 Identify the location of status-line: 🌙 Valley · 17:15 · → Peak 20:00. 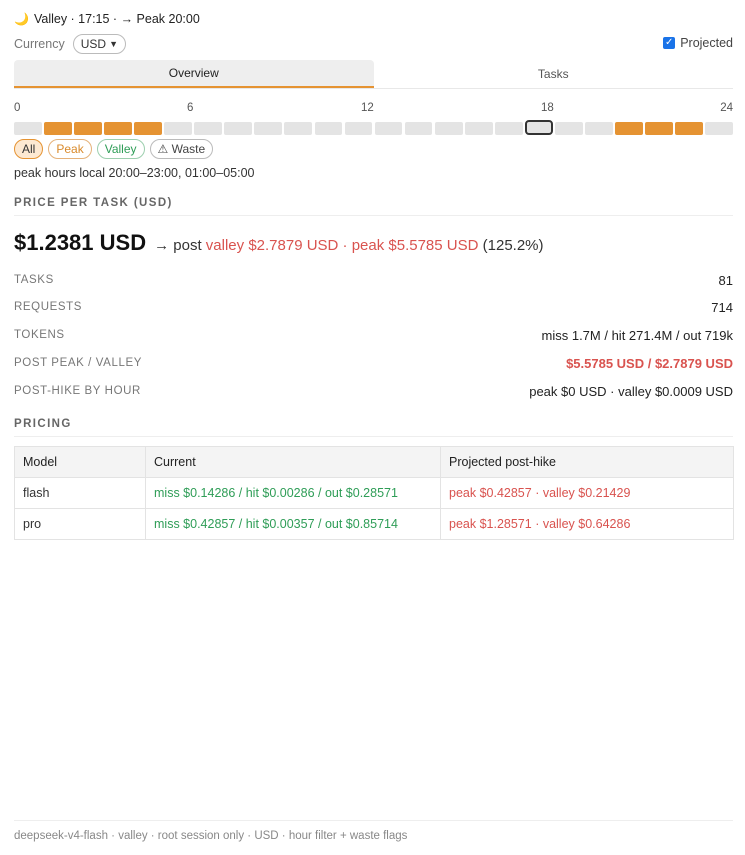
(107, 19).